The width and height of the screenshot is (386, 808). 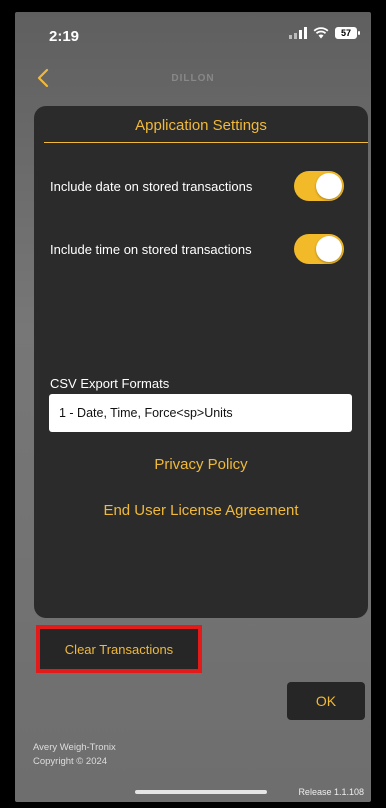 What do you see at coordinates (70, 761) in the screenshot?
I see `copyright-text: Copyright © 2024` at bounding box center [70, 761].